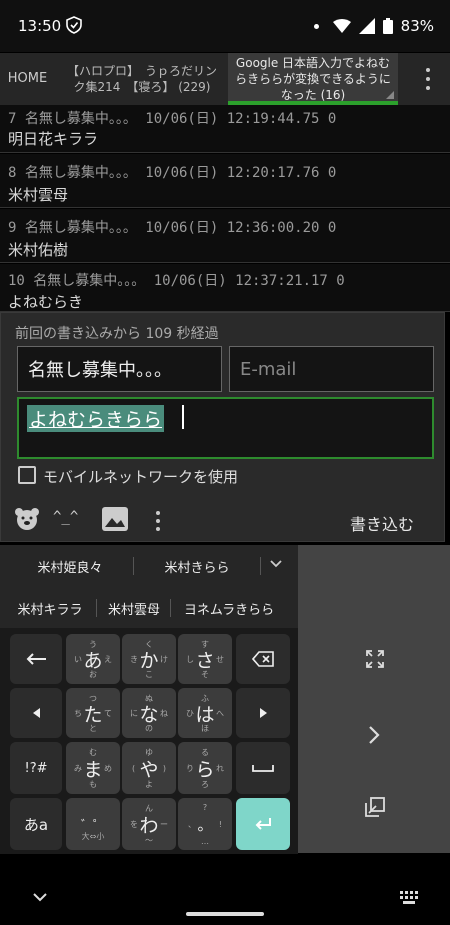 The height and width of the screenshot is (925, 450). I want to click on tab-hello-project-thread: 【ハロプロ】 うｐろだリン ク集214 【寝ろ】 (229), so click(142, 79).